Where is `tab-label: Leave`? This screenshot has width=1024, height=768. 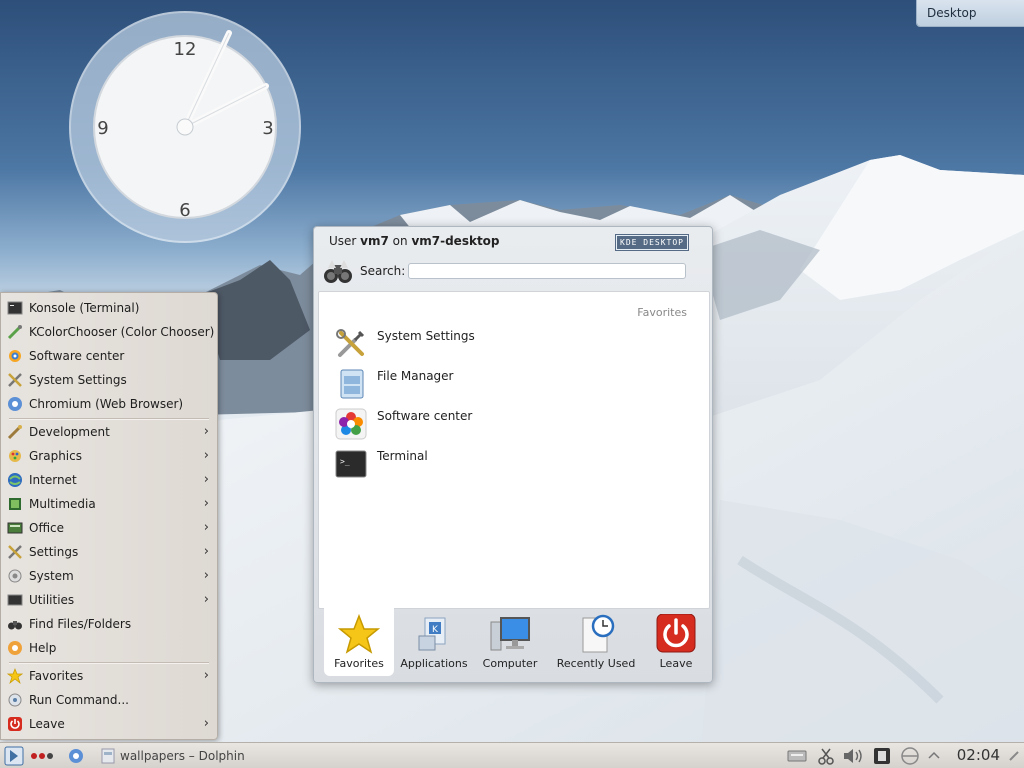
tab-label: Leave is located at coordinates (676, 663).